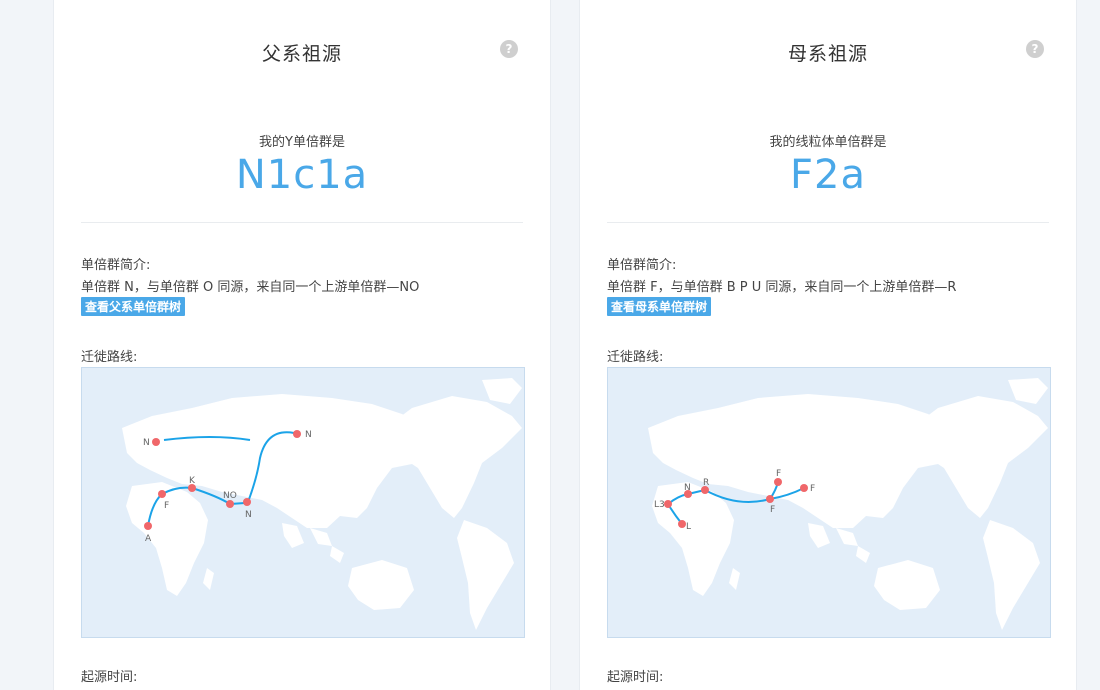 Image resolution: width=1100 pixels, height=690 pixels. Describe the element at coordinates (133, 306) in the screenshot. I see `view-paternal-tree-button: 查看父系单倍群树` at that location.